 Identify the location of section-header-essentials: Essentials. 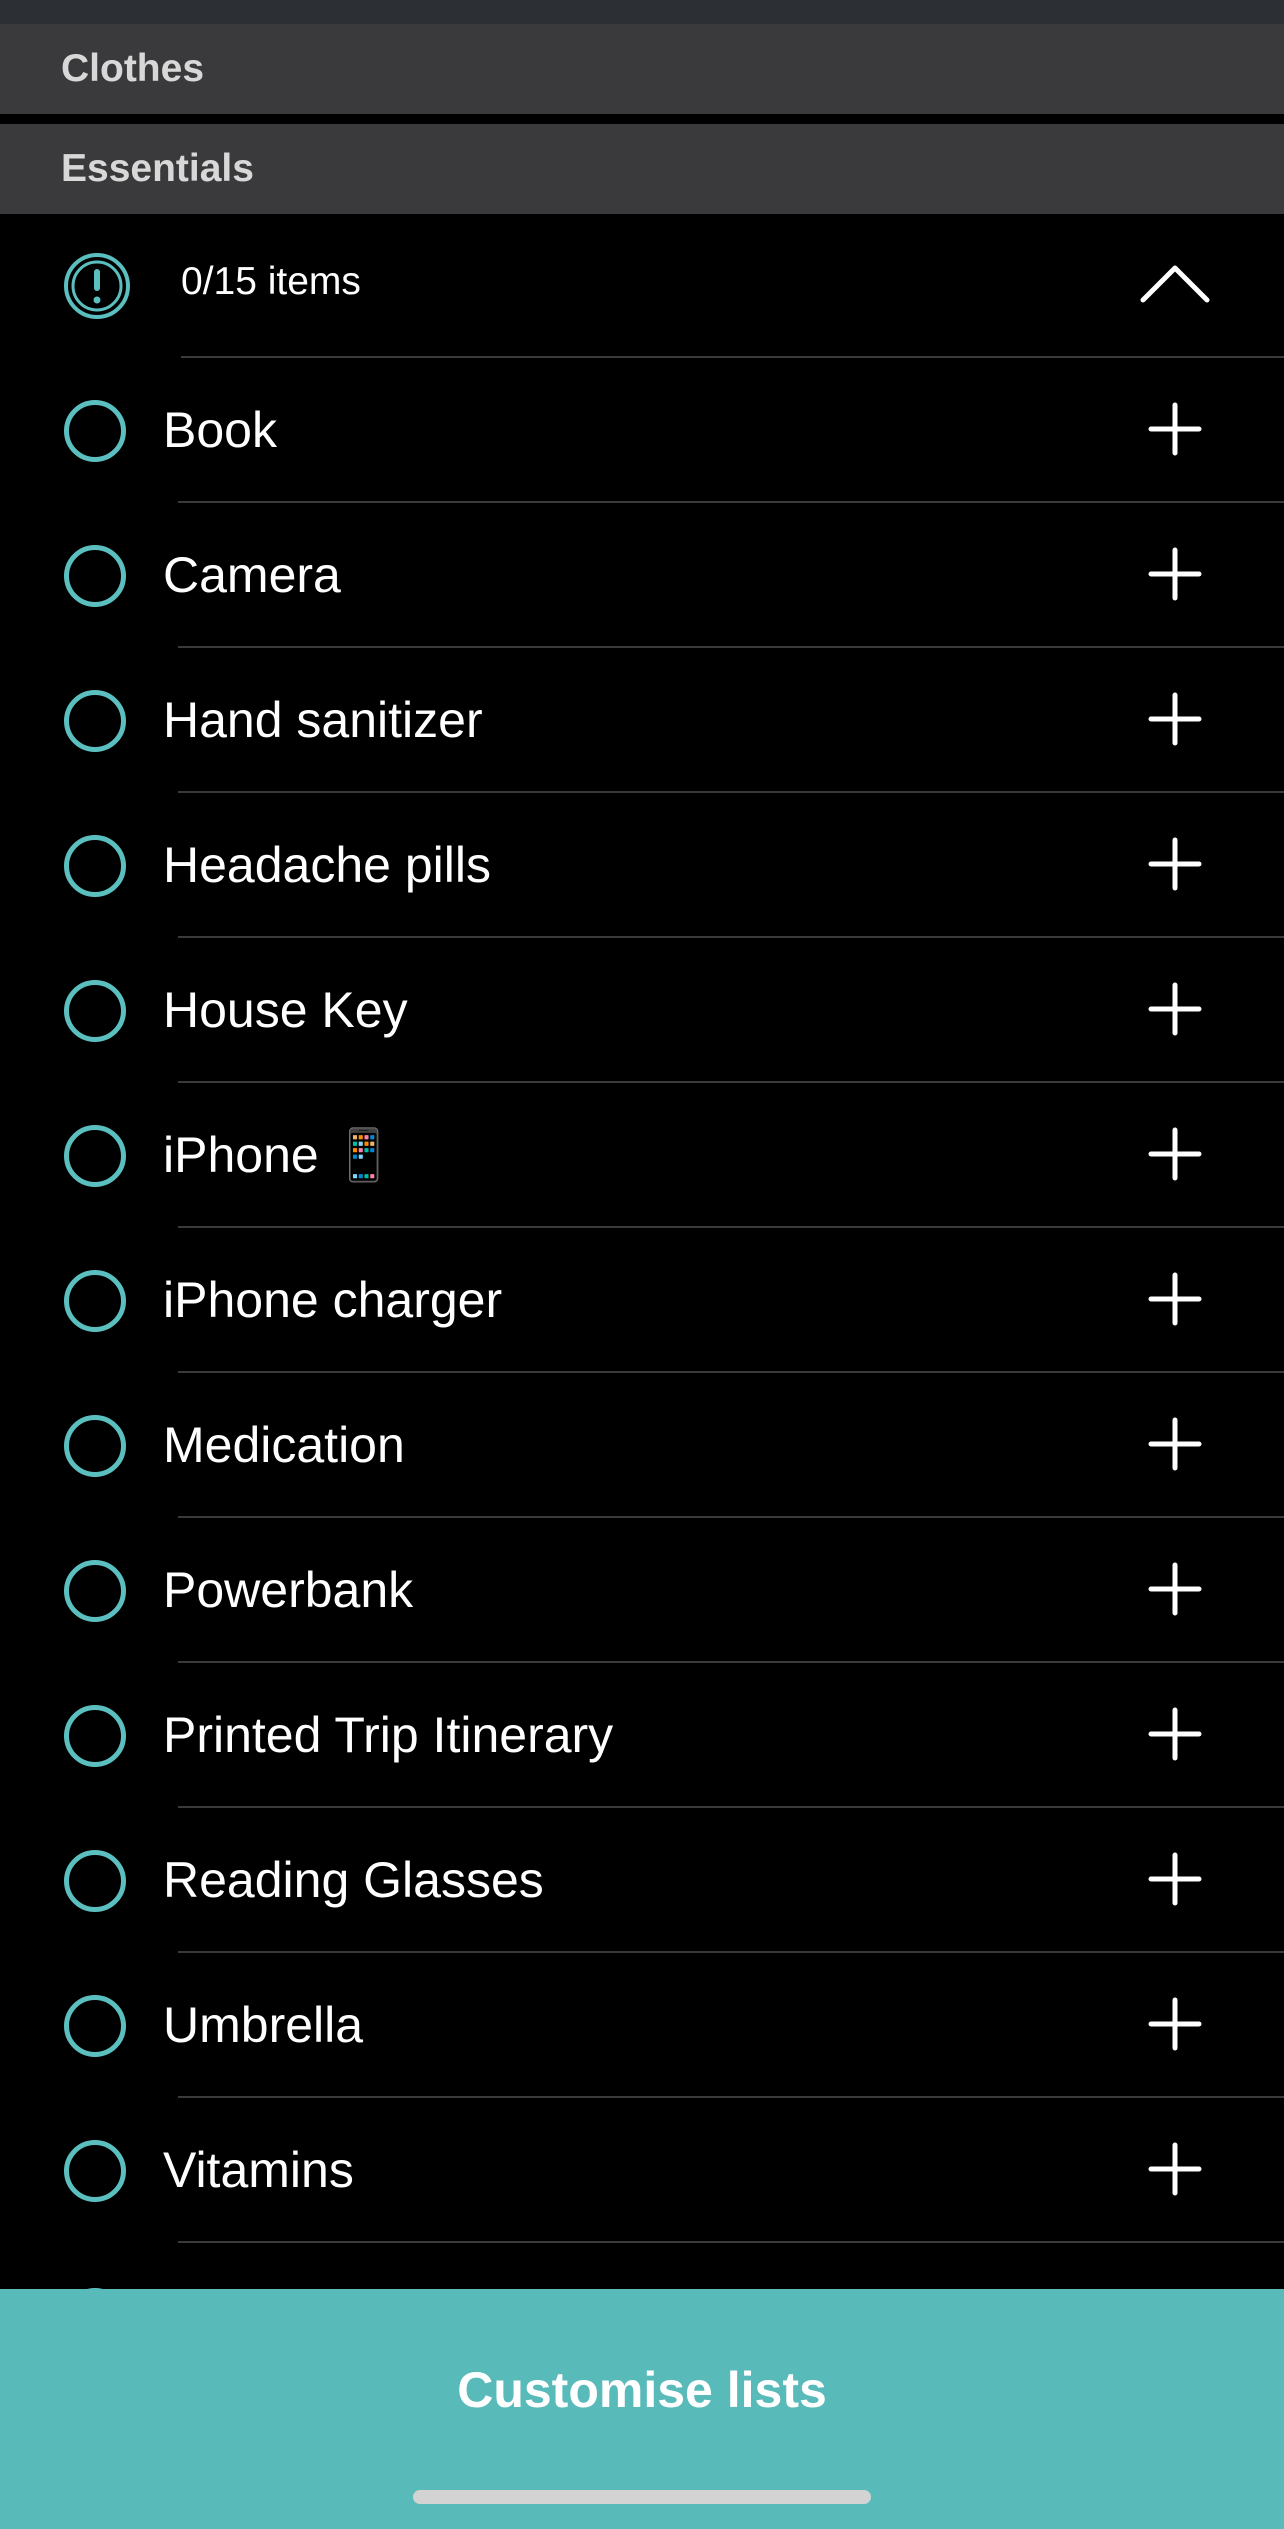
(642, 169).